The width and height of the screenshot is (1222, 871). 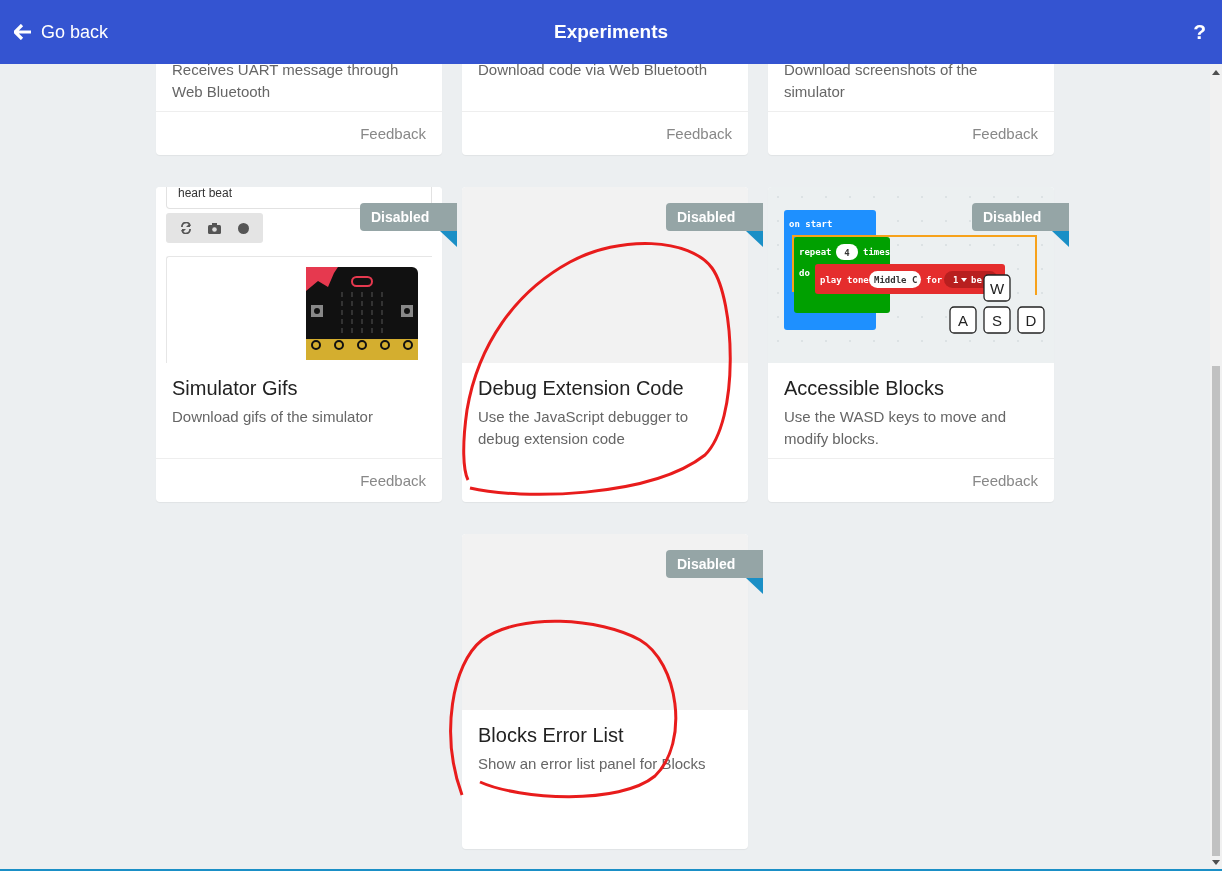 What do you see at coordinates (1199, 32) in the screenshot?
I see `help-button: ?` at bounding box center [1199, 32].